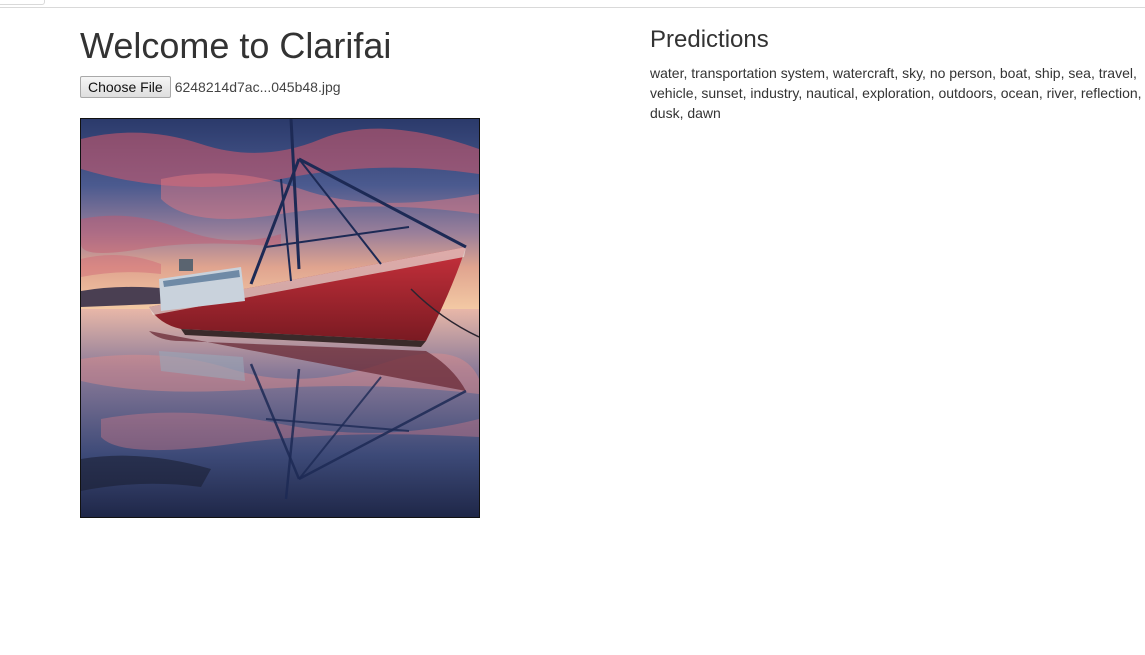 The height and width of the screenshot is (655, 1145). What do you see at coordinates (22, 2) in the screenshot?
I see `browser-tab-edge` at bounding box center [22, 2].